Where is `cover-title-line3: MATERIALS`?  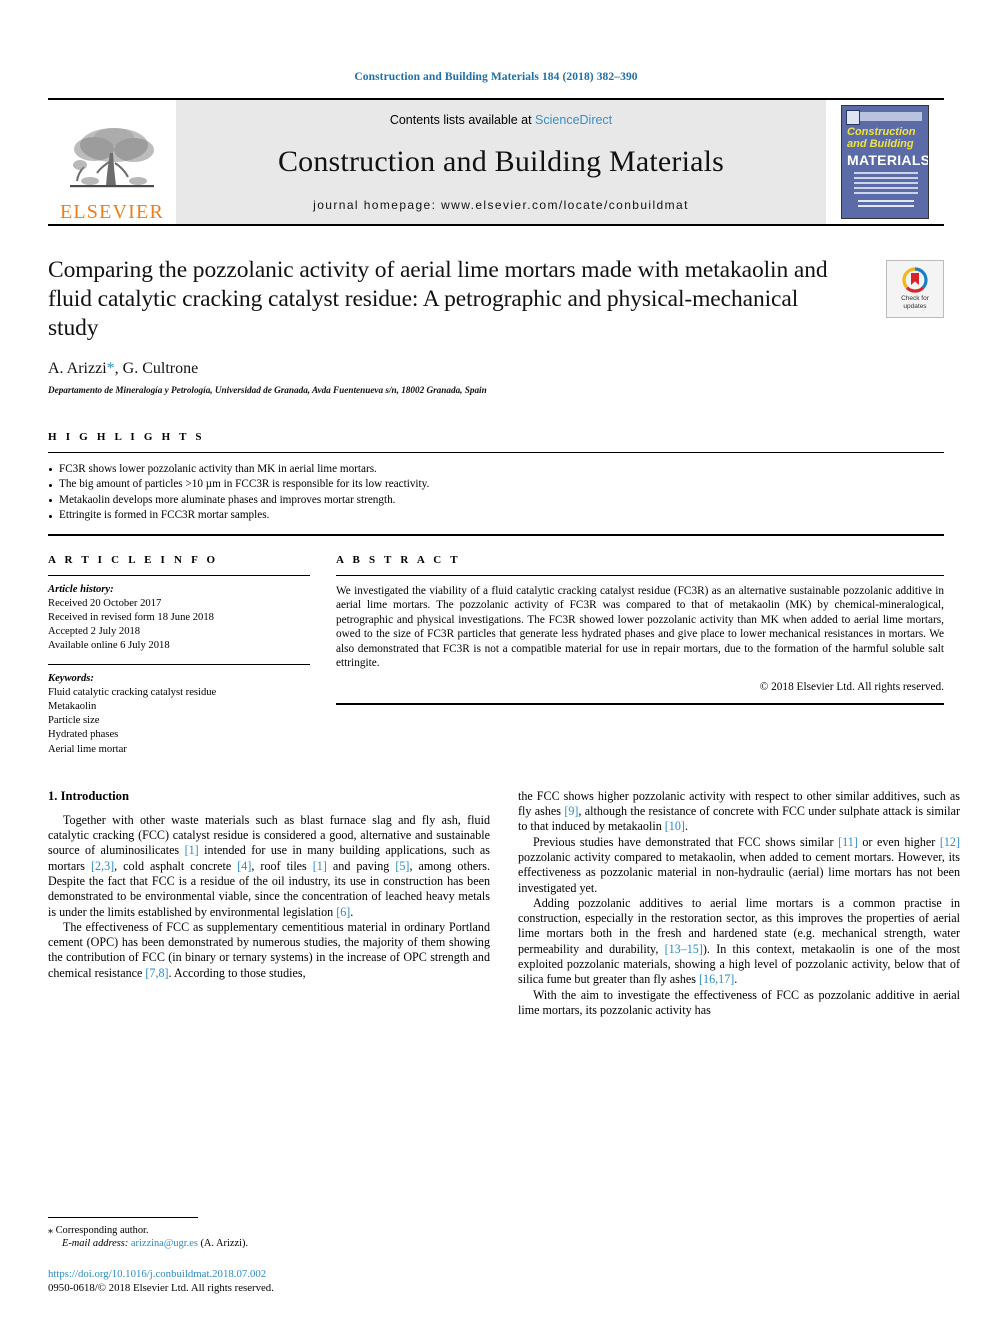
cover-title-line3: MATERIALS is located at coordinates (888, 159).